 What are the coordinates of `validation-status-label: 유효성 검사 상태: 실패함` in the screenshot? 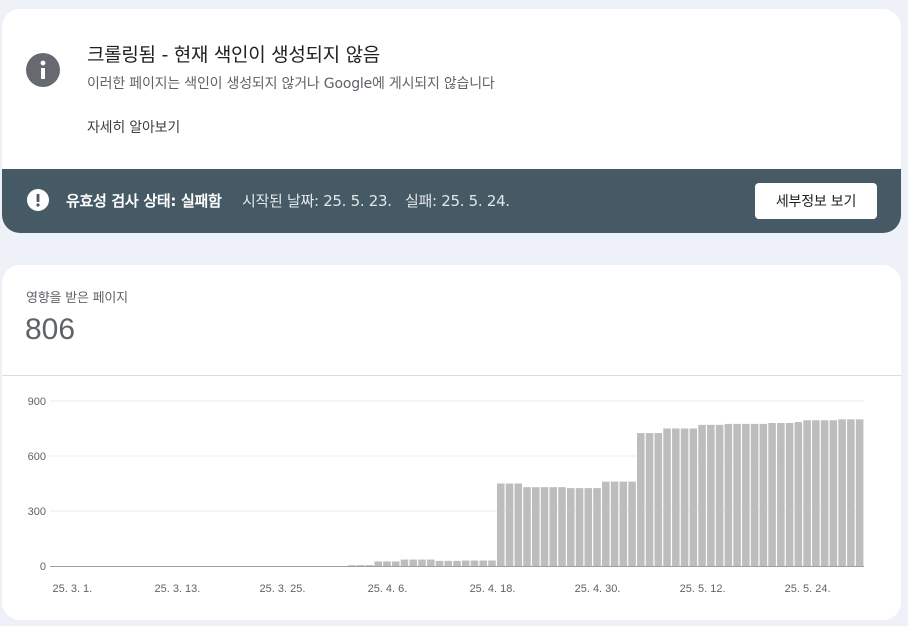 It's located at (144, 201).